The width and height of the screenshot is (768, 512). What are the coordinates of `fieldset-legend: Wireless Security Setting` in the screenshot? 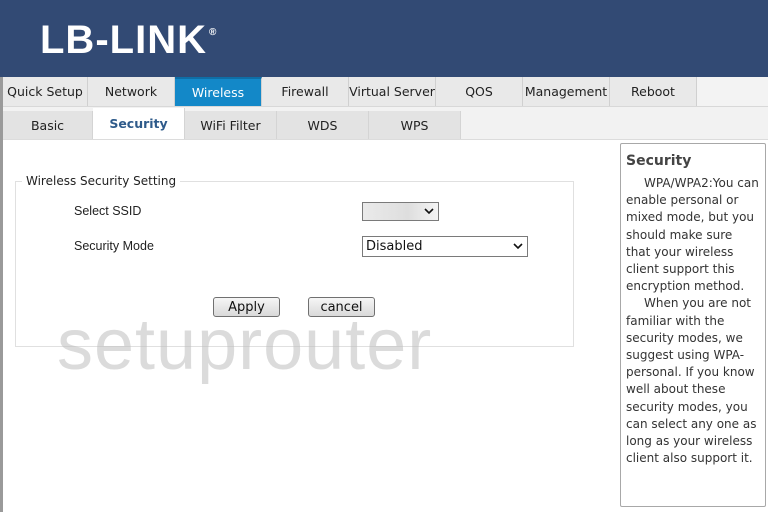 It's located at (101, 181).